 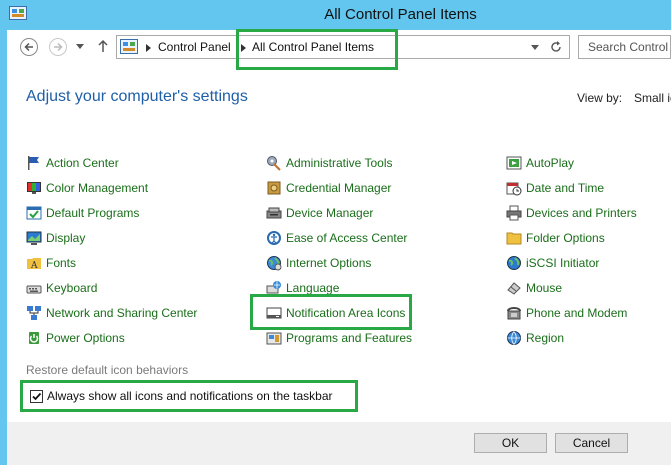 I want to click on search-placeholder: Search Control Panel, so click(x=629, y=47).